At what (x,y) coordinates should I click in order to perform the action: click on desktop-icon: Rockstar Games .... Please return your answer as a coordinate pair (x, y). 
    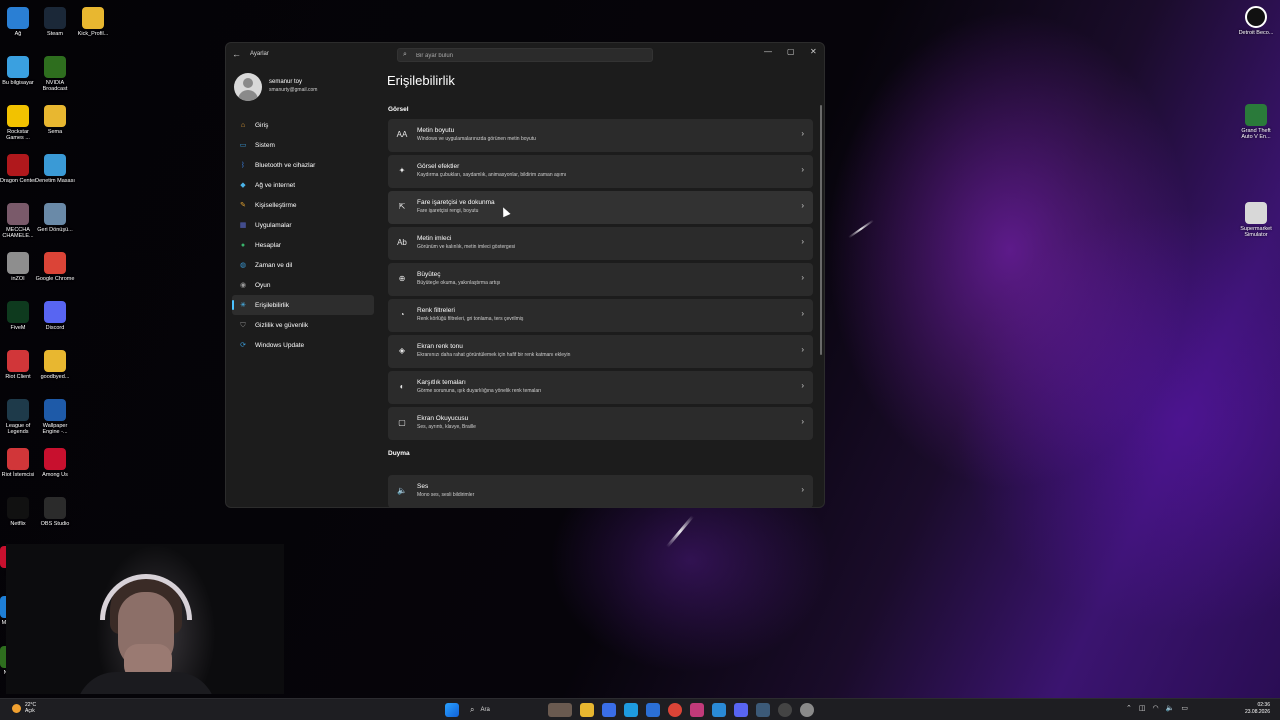
    Looking at the image, I should click on (18, 123).